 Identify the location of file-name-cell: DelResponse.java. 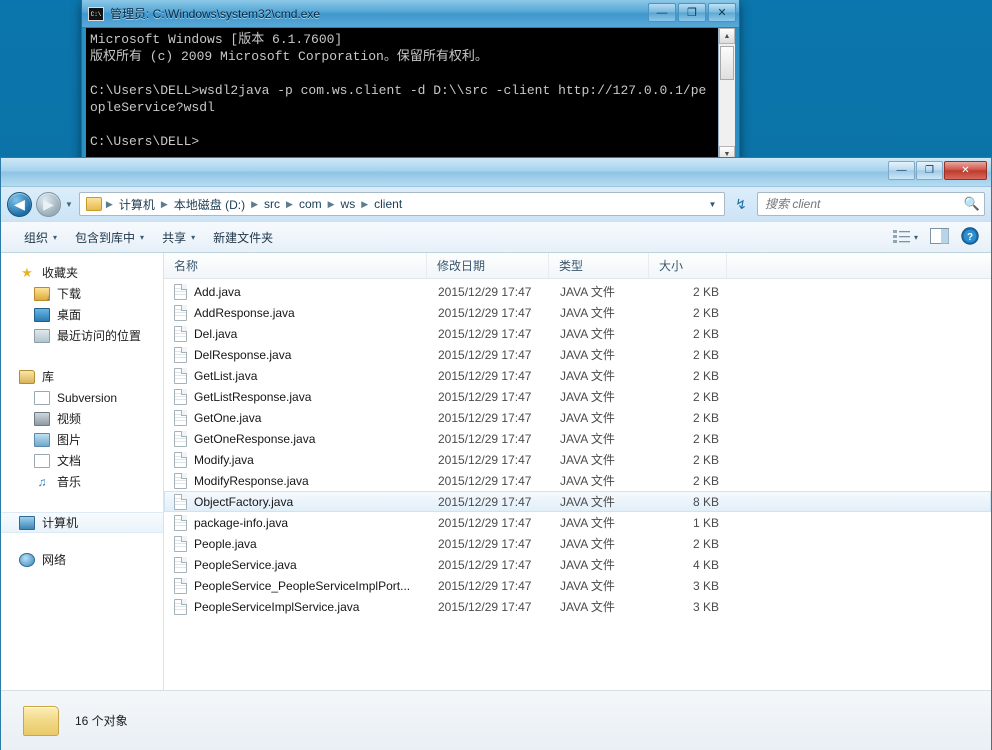
(296, 354).